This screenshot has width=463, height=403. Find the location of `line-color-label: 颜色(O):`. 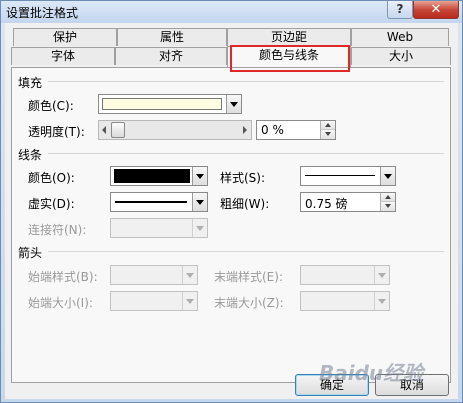

line-color-label: 颜色(O): is located at coordinates (51, 178).